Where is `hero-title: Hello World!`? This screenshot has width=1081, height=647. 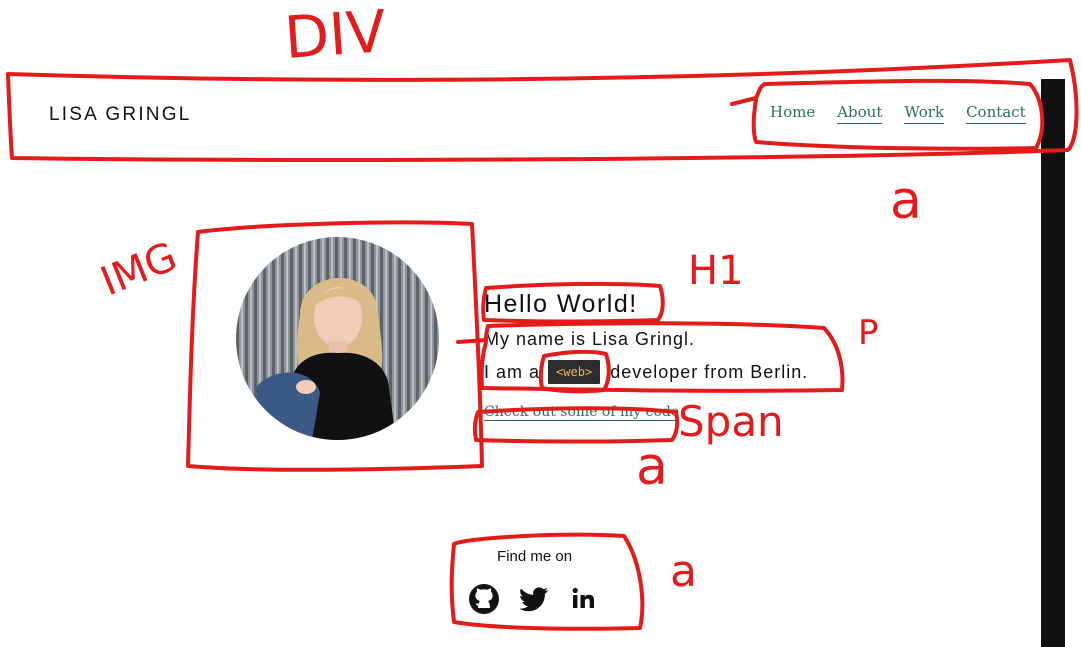
hero-title: Hello World! is located at coordinates (561, 304).